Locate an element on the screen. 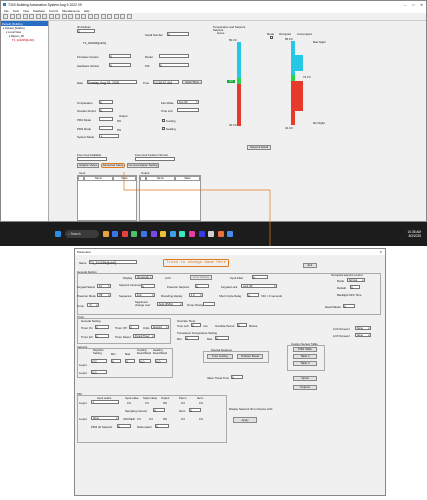 This screenshot has width=427, height=500. input-filter-field: 0 is located at coordinates (260, 277).